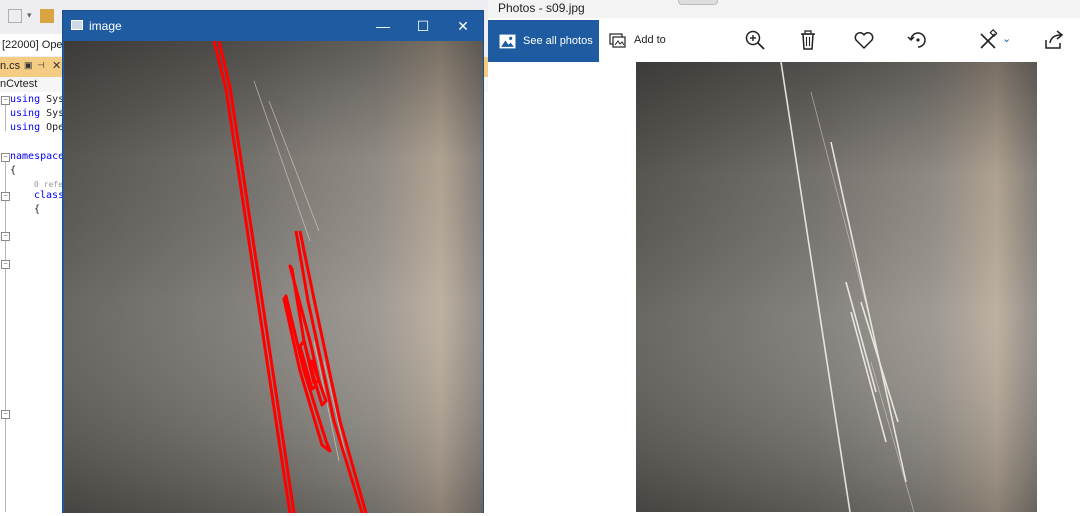 The image size is (1080, 516). I want to click on window-title: image, so click(105, 26).